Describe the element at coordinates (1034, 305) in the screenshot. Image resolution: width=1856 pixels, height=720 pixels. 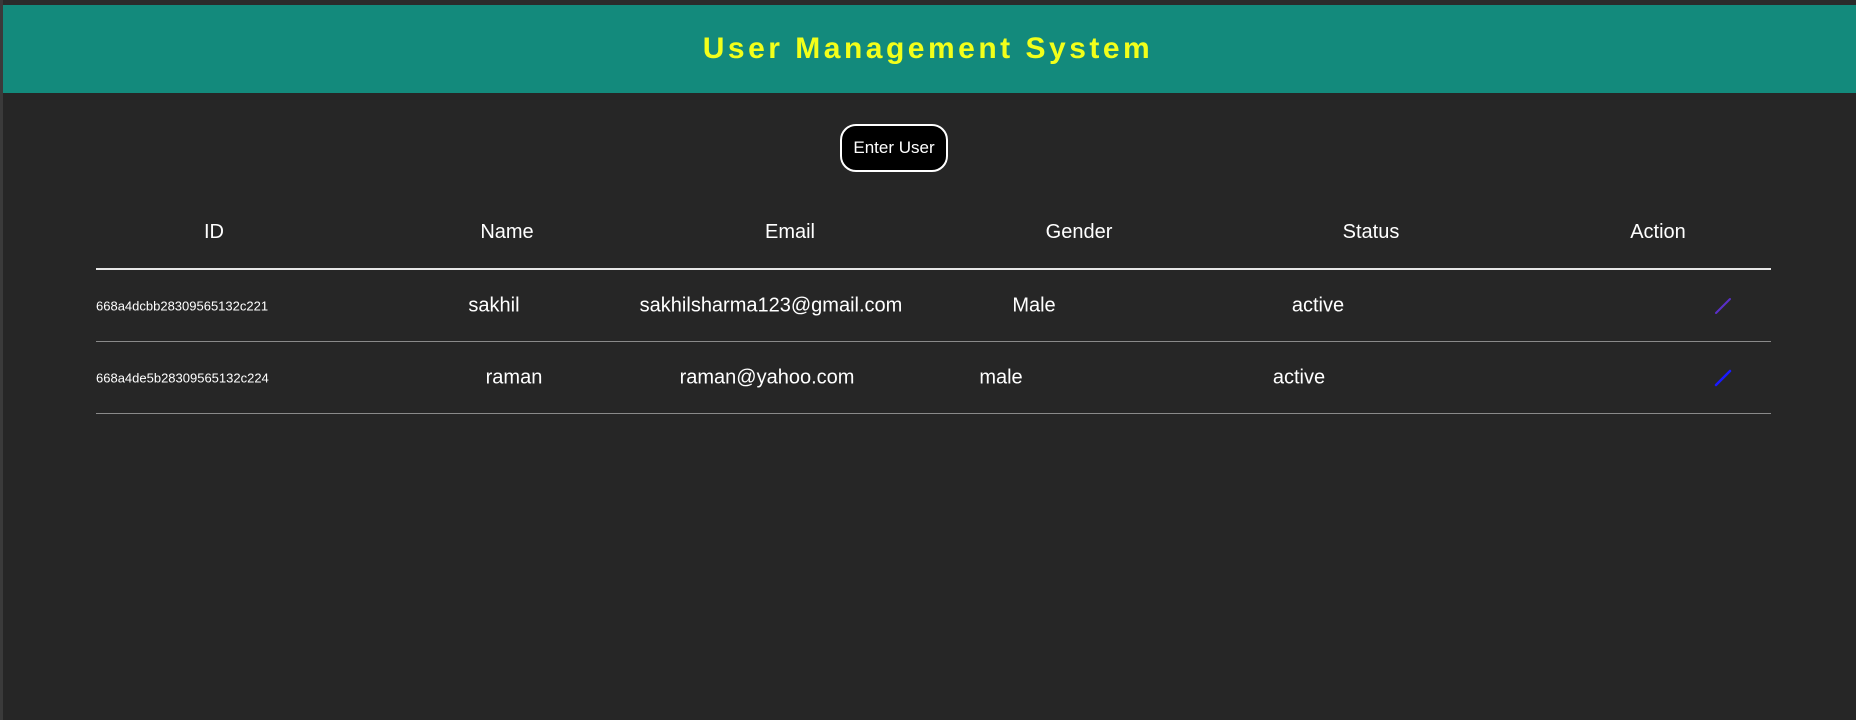
I see `user-gender-cell: Male` at that location.